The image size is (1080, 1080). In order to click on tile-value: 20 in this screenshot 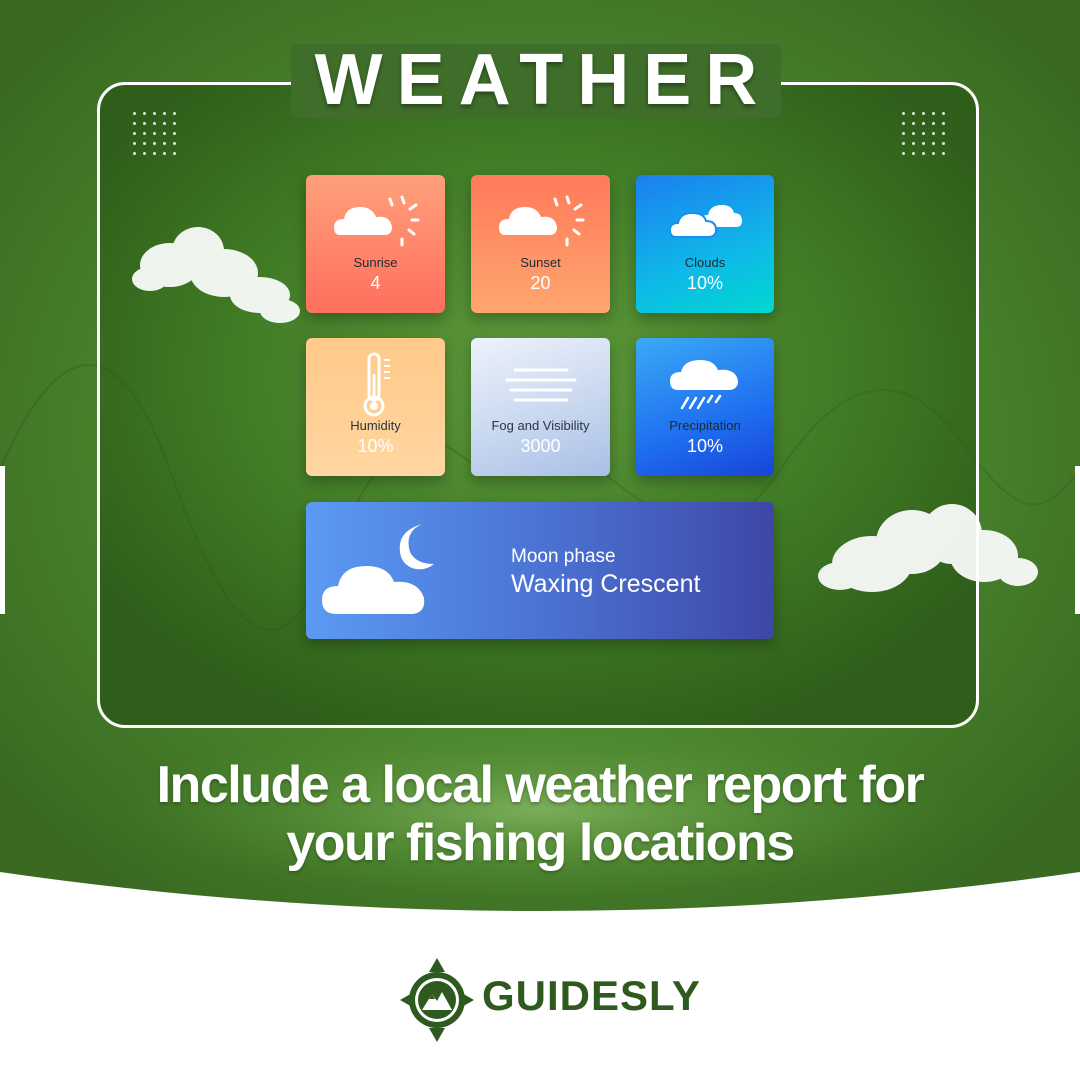, I will do `click(540, 283)`.